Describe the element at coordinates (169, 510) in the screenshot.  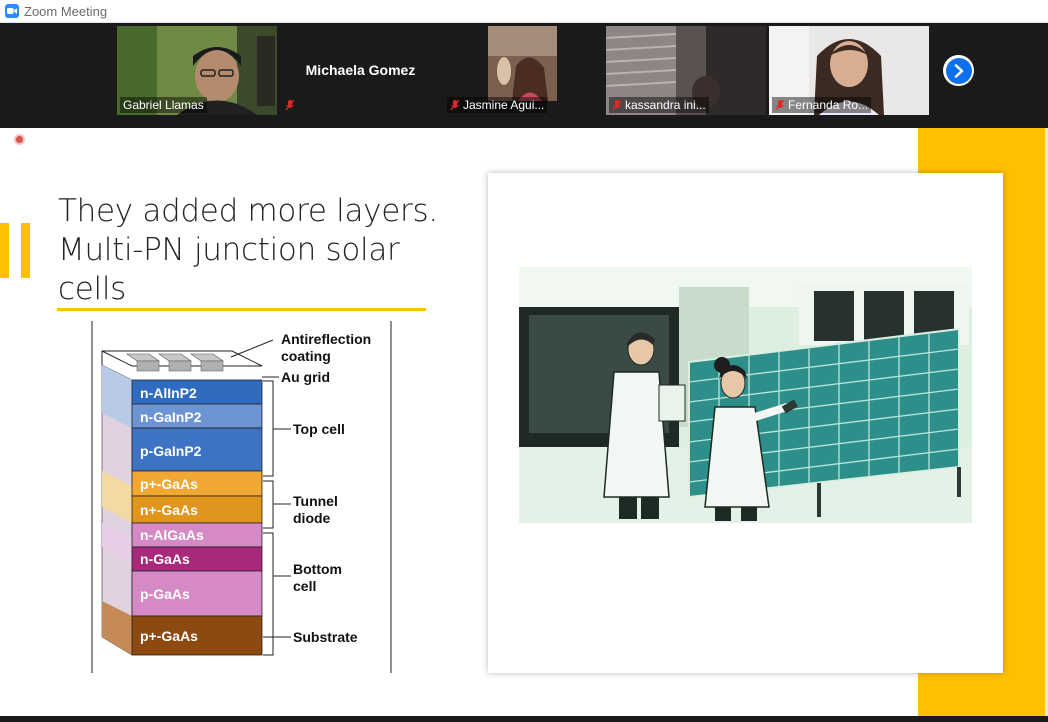
I see `layer-label: n+-GaAs` at that location.